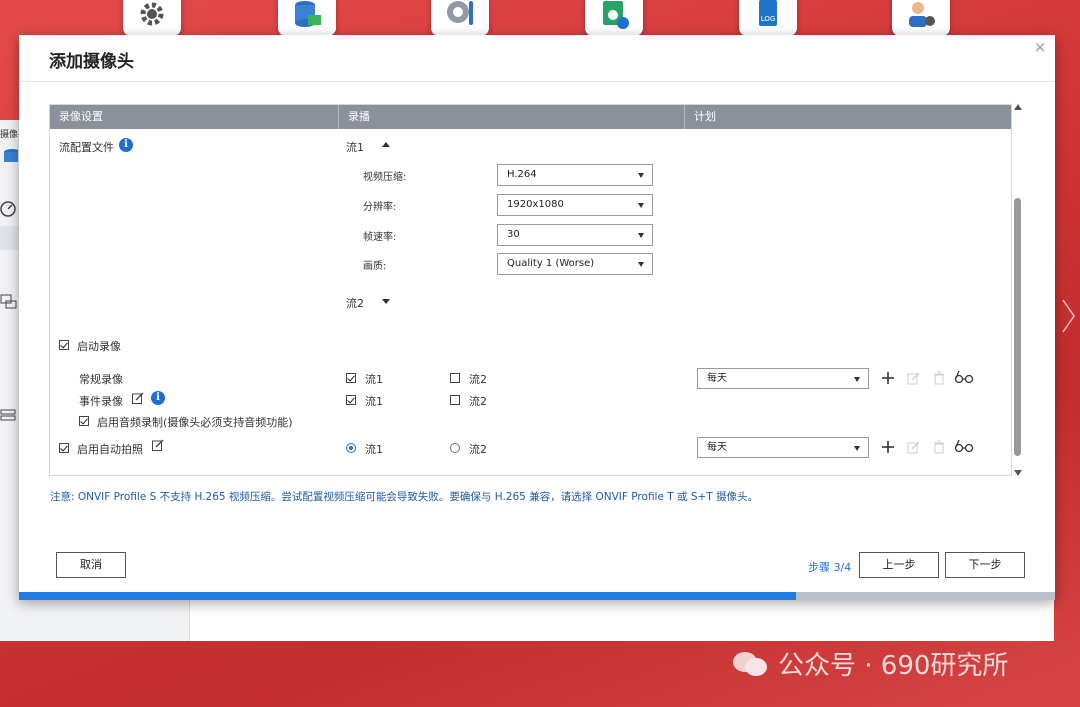  I want to click on resolution-label: 分辨率:, so click(380, 207).